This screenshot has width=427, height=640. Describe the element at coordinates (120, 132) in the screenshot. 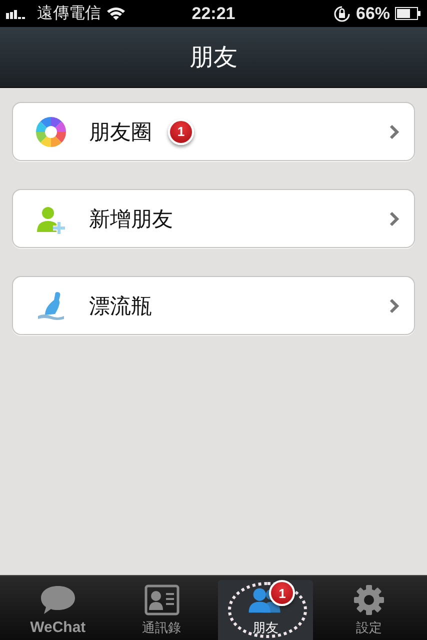

I see `menu-label: 朋友圈` at that location.